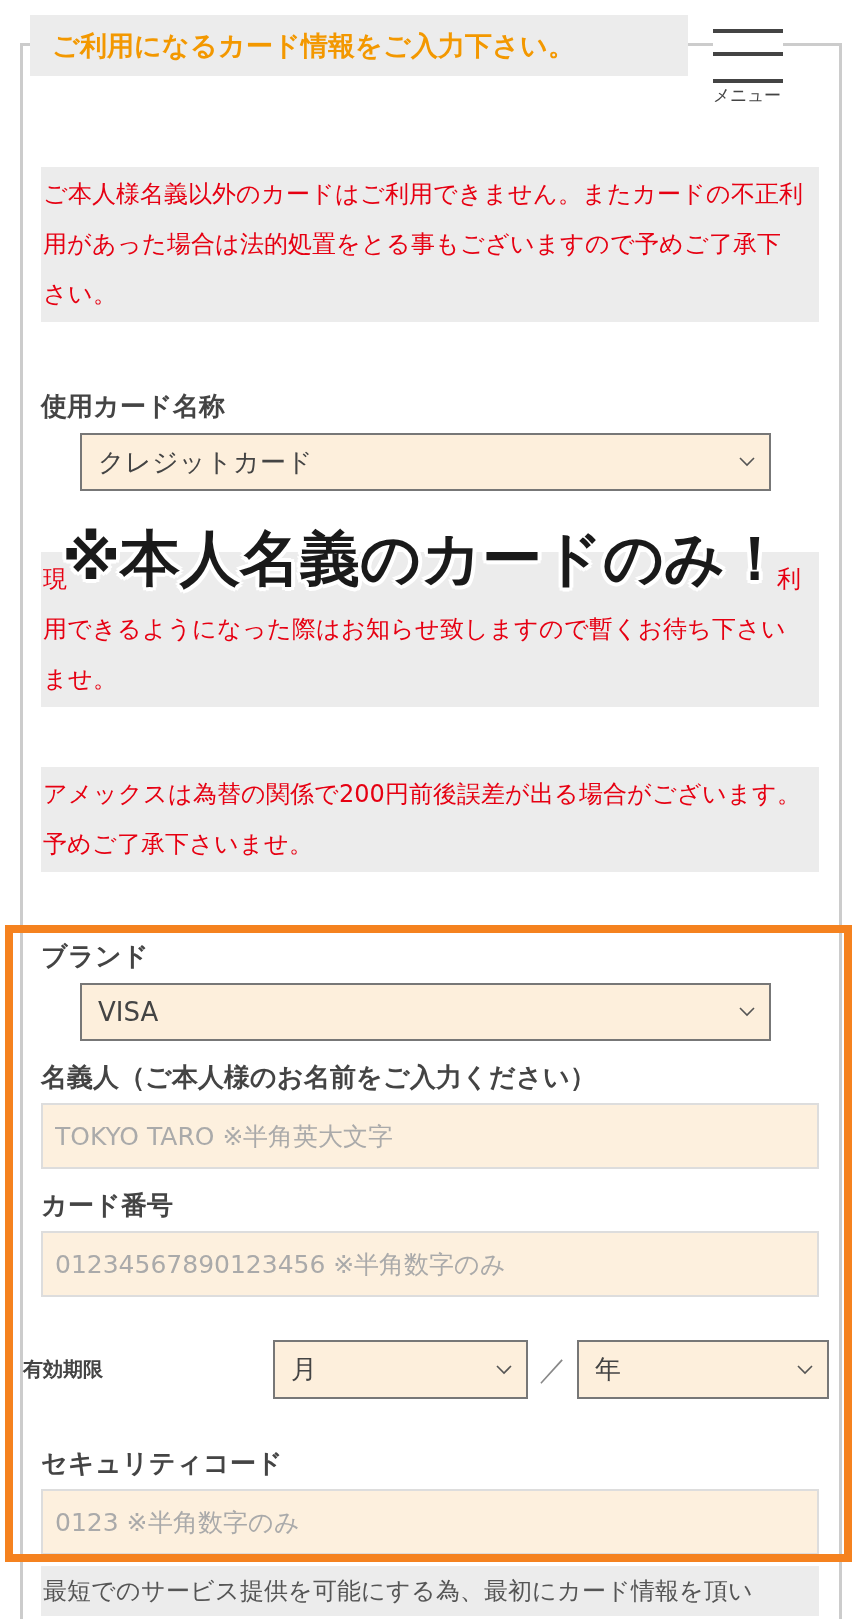  What do you see at coordinates (133, 406) in the screenshot?
I see `field-label: 使用カード名称` at bounding box center [133, 406].